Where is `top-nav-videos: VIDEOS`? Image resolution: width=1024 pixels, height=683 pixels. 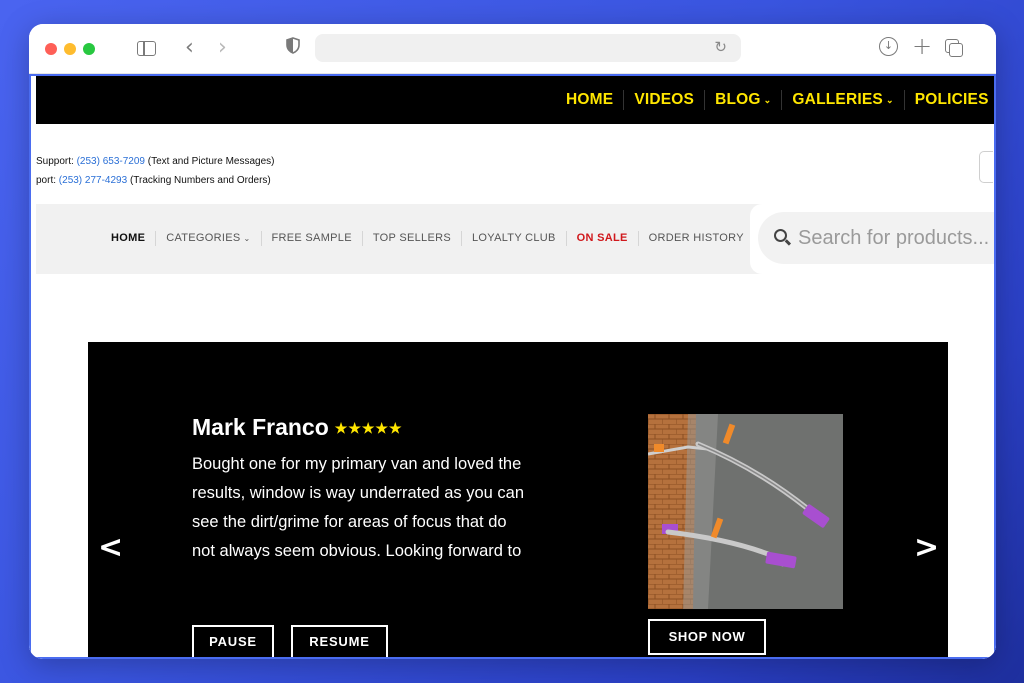 top-nav-videos: VIDEOS is located at coordinates (665, 100).